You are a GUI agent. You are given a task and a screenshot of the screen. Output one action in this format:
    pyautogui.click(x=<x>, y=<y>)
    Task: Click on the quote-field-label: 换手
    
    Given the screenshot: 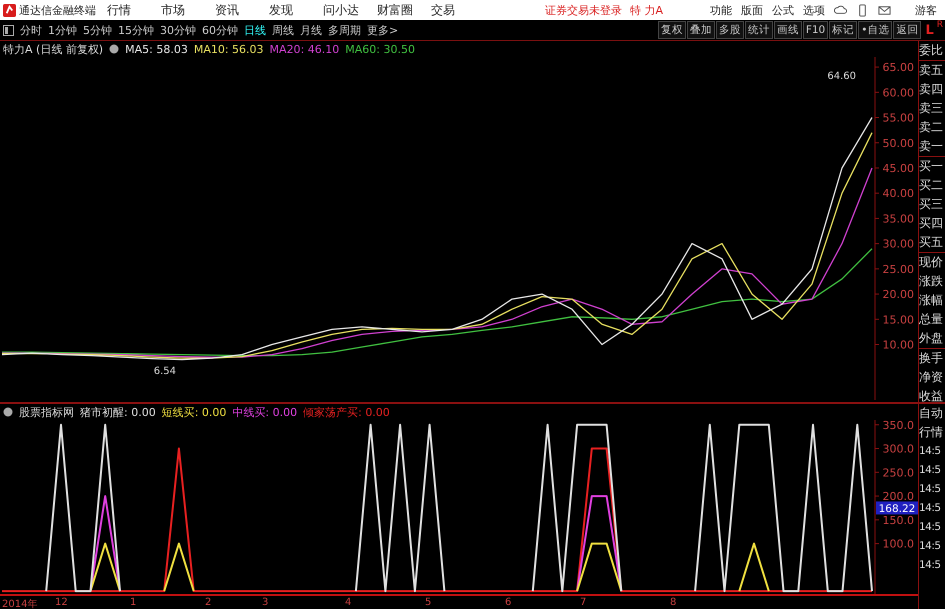 What is the action you would take?
    pyautogui.click(x=932, y=358)
    